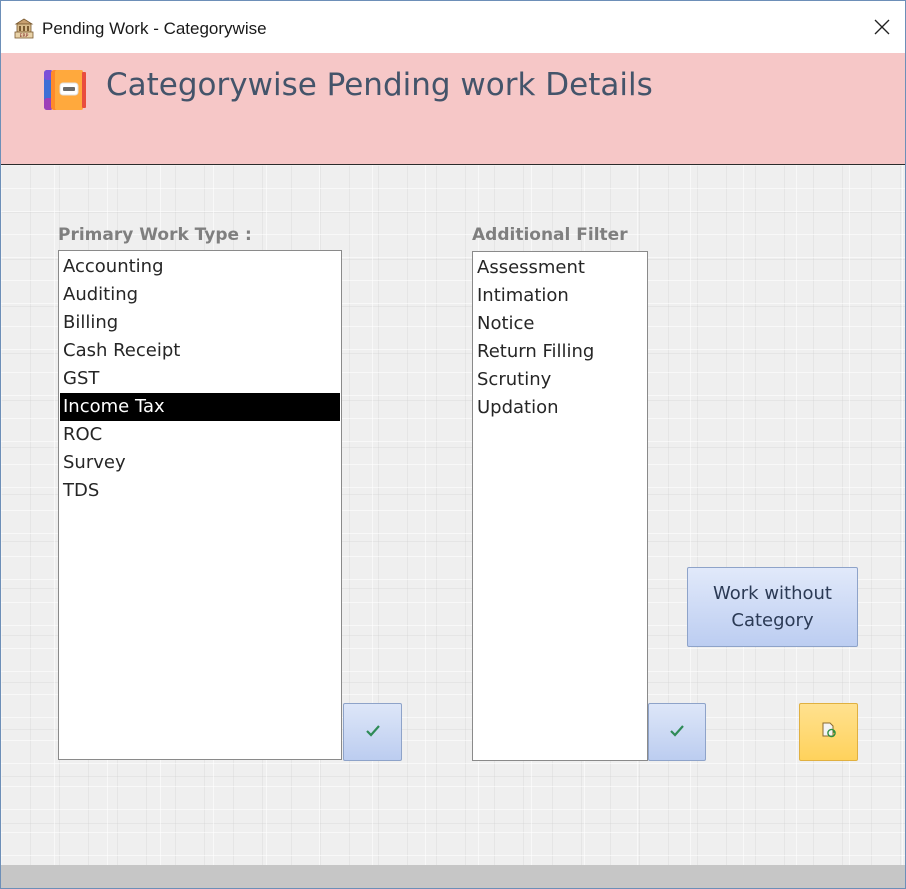 The image size is (906, 889). I want to click on footer-bar, so click(453, 876).